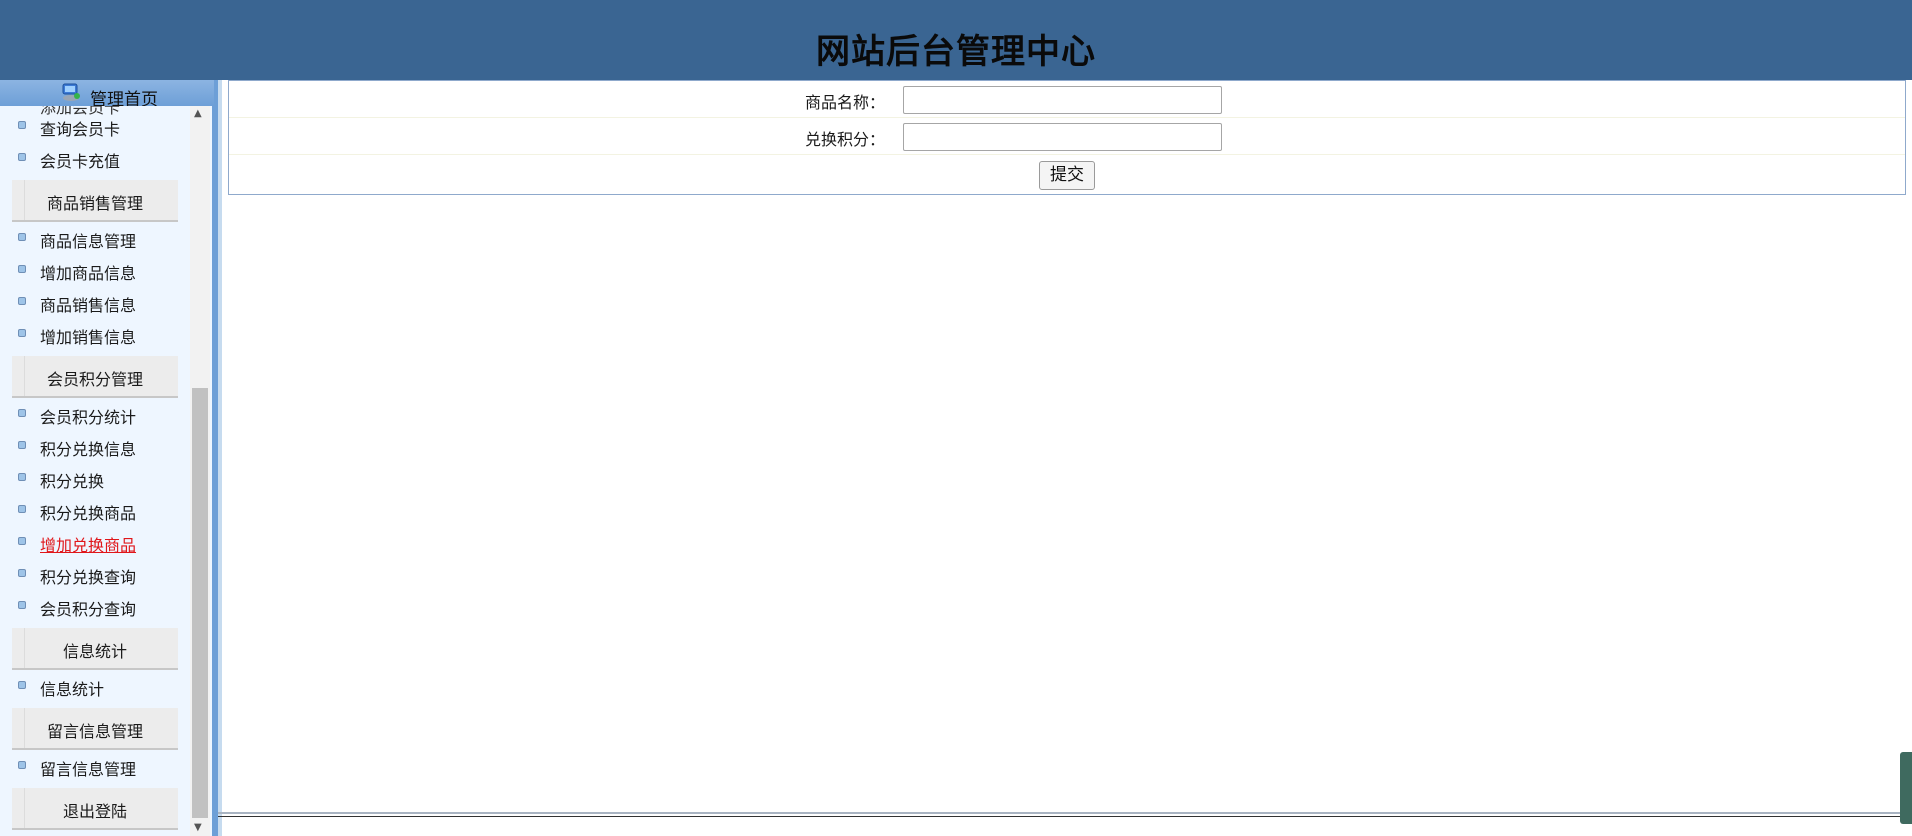 This screenshot has height=836, width=1912. I want to click on sidebar-item-label: 积分兑换商品, so click(88, 512).